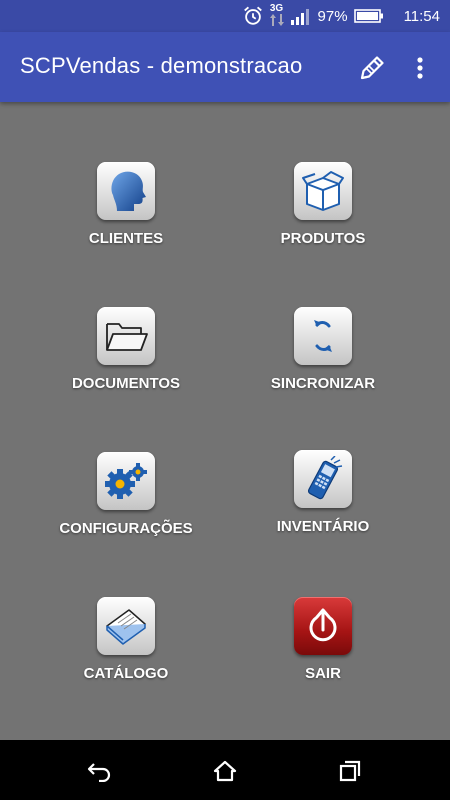 This screenshot has width=450, height=800. I want to click on recents-icon, so click(350, 771).